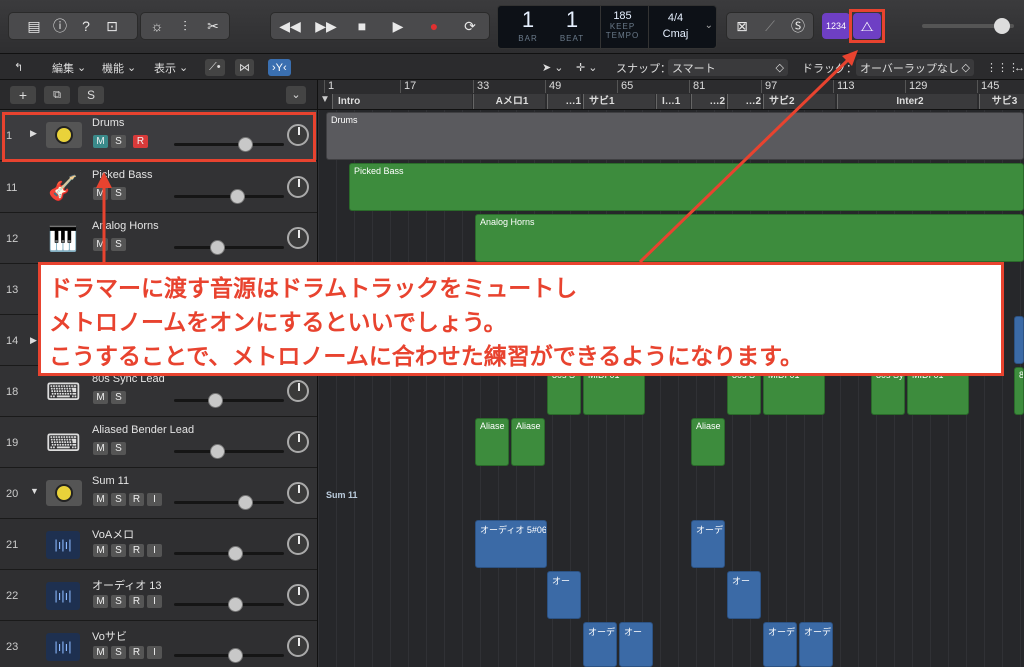 The image size is (1024, 667). Describe the element at coordinates (313, 288) in the screenshot. I see `annotation-line: ドラマーに渡す音源はドラムトラックをミュートし` at that location.